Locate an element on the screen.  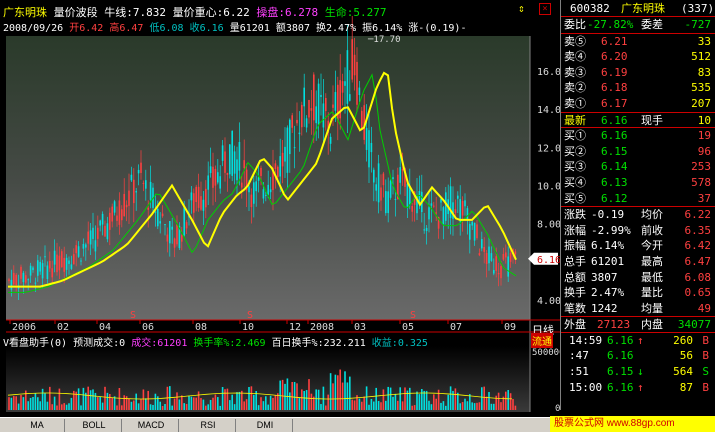
time-axis-label: 09 is located at coordinates (510, 327).